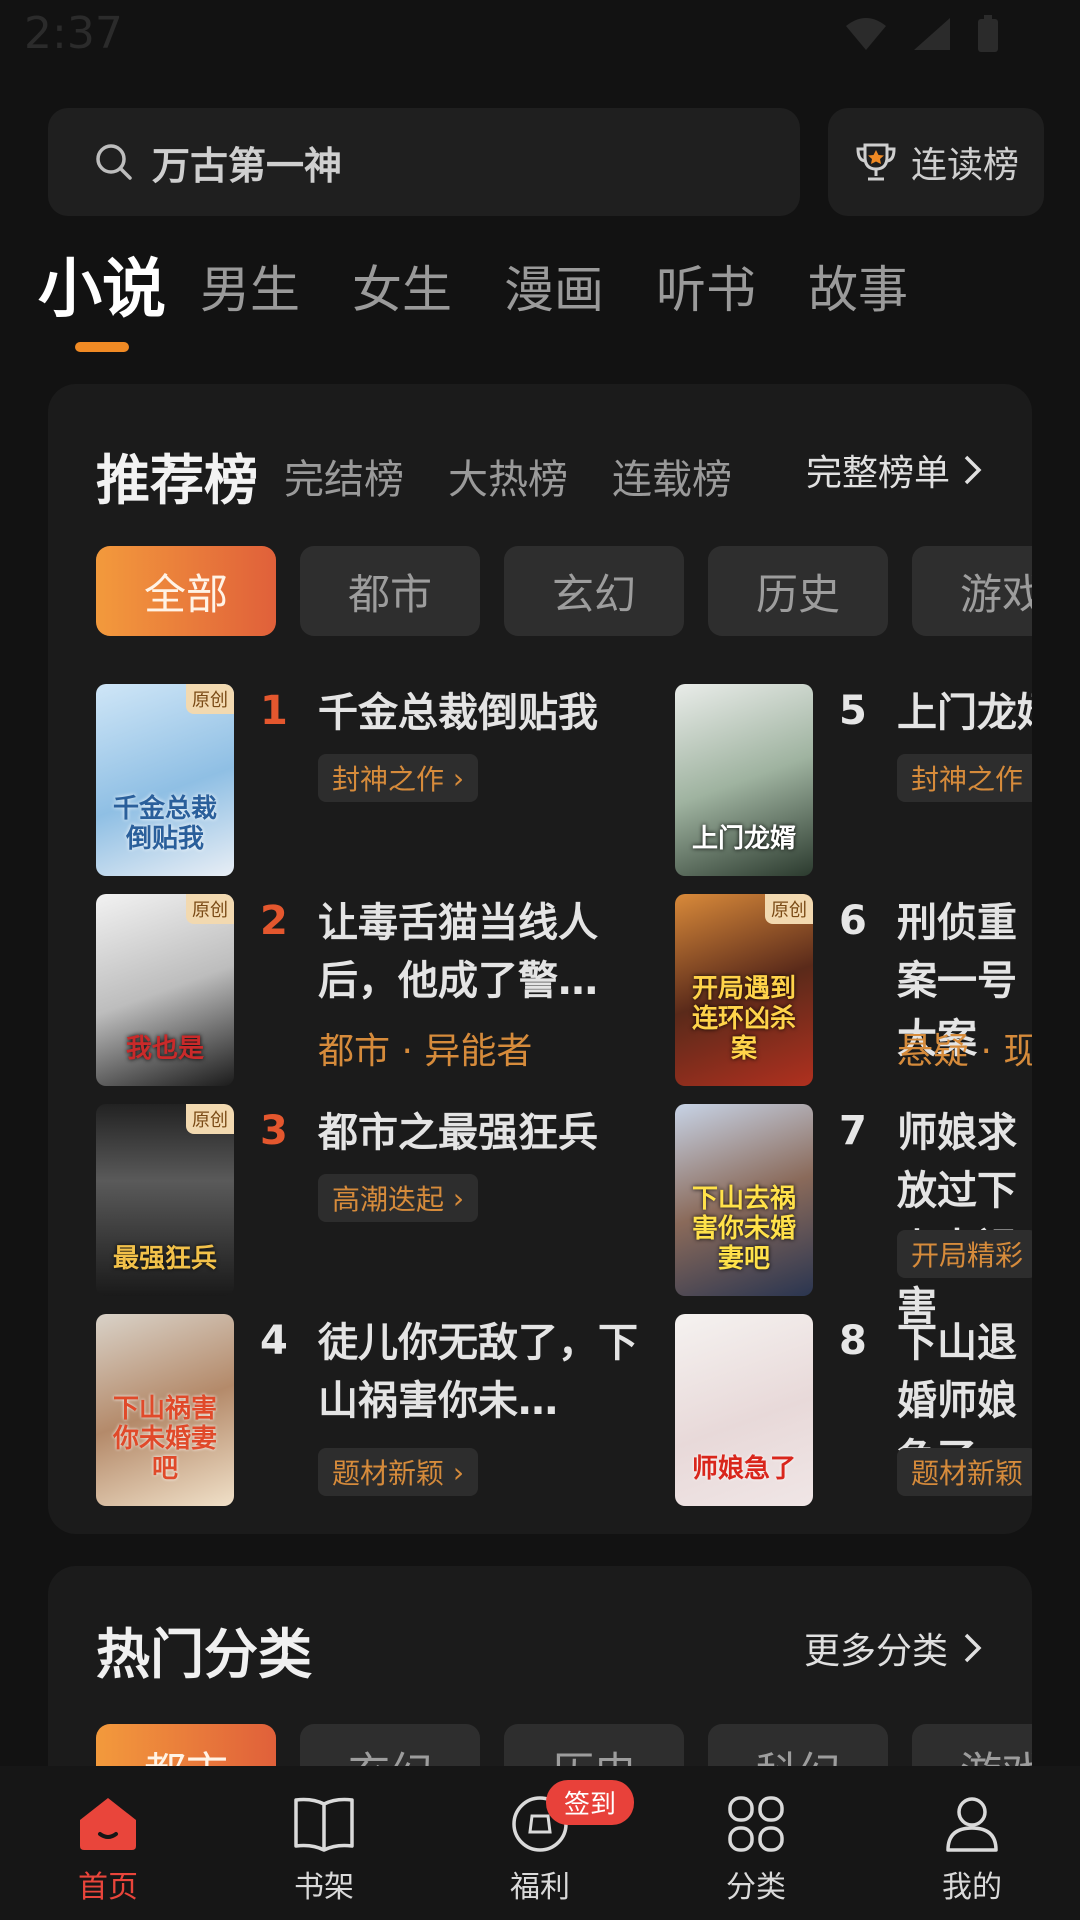  What do you see at coordinates (114, 162) in the screenshot?
I see `search-icon` at bounding box center [114, 162].